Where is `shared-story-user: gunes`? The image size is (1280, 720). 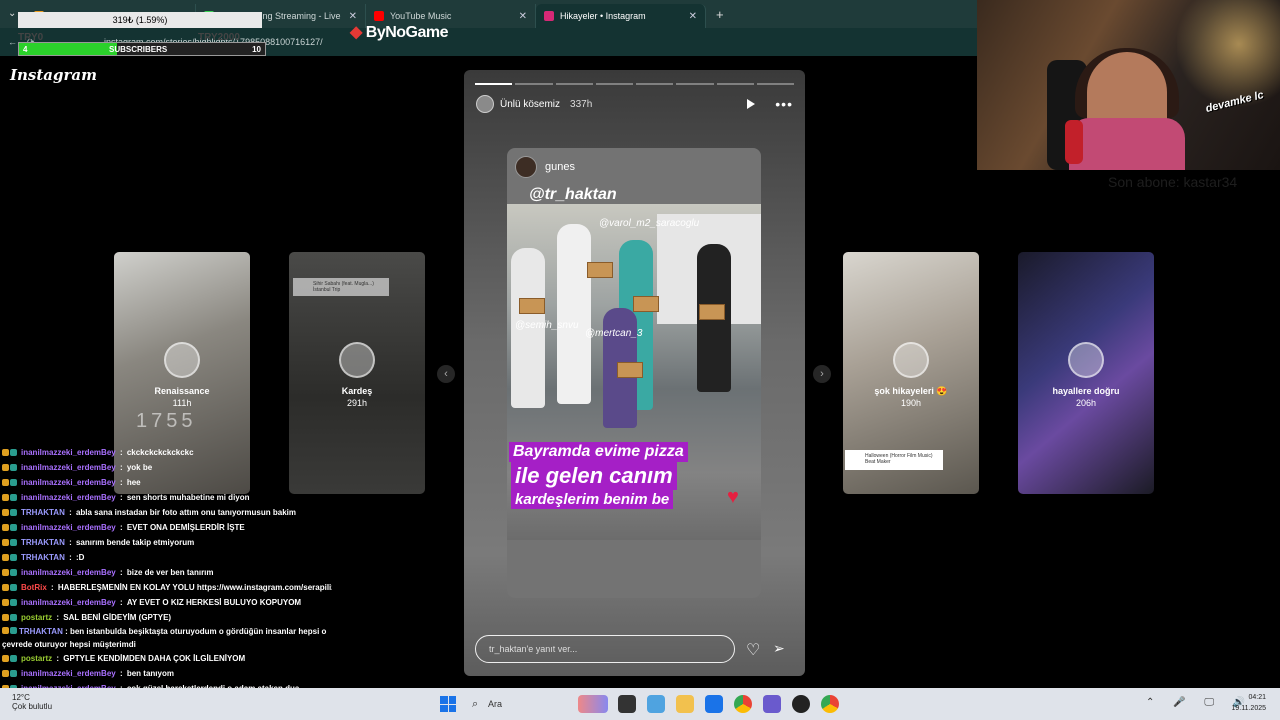
shared-story-user: gunes is located at coordinates (545, 167).